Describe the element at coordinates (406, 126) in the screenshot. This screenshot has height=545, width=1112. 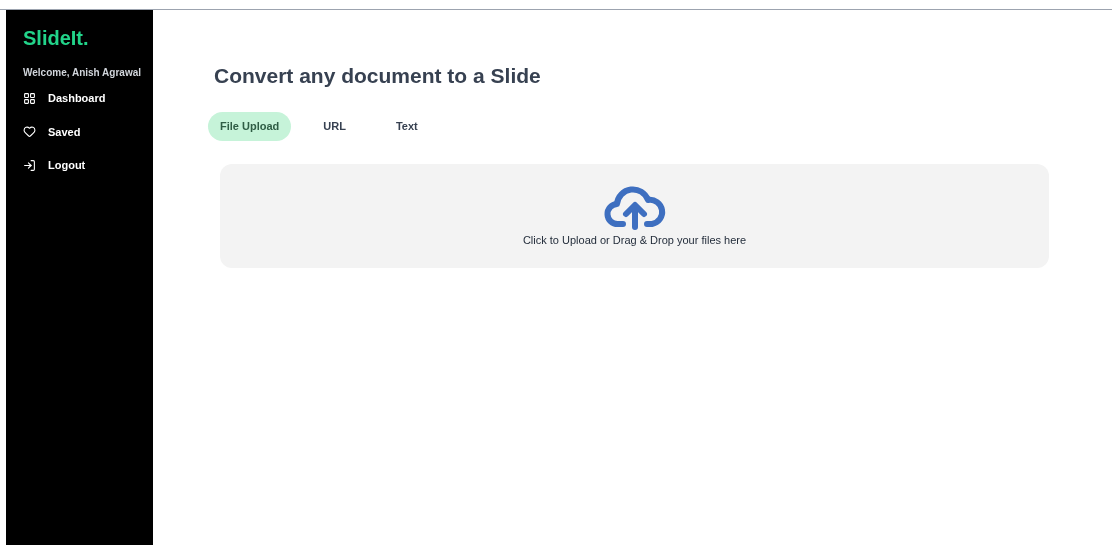
I see `tab: Text` at that location.